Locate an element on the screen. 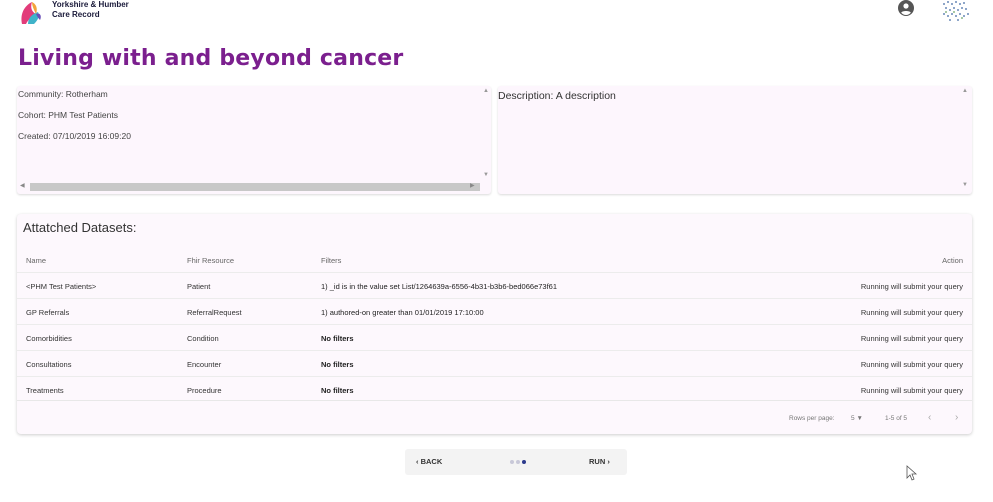 The height and width of the screenshot is (502, 993). dataset-name: Treatments is located at coordinates (45, 390).